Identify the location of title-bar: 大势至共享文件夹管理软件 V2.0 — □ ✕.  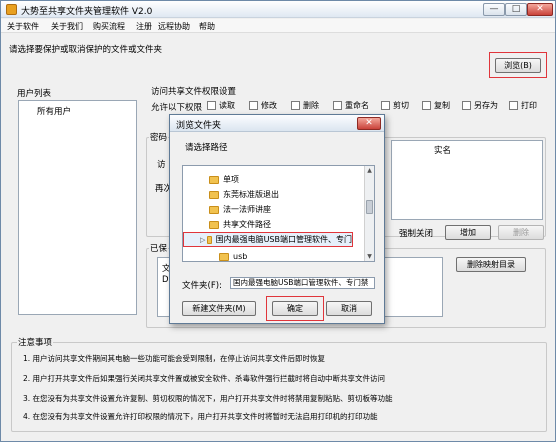
(278, 9).